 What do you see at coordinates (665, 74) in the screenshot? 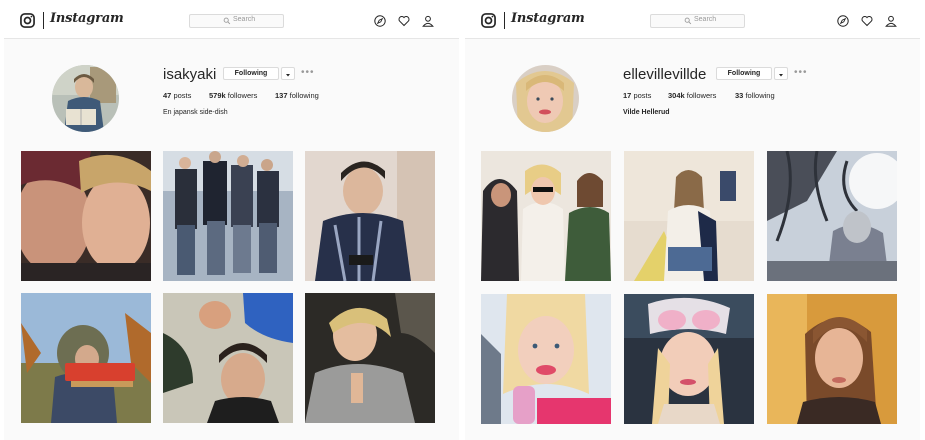
I see `profile-username: ellevillevillde` at bounding box center [665, 74].